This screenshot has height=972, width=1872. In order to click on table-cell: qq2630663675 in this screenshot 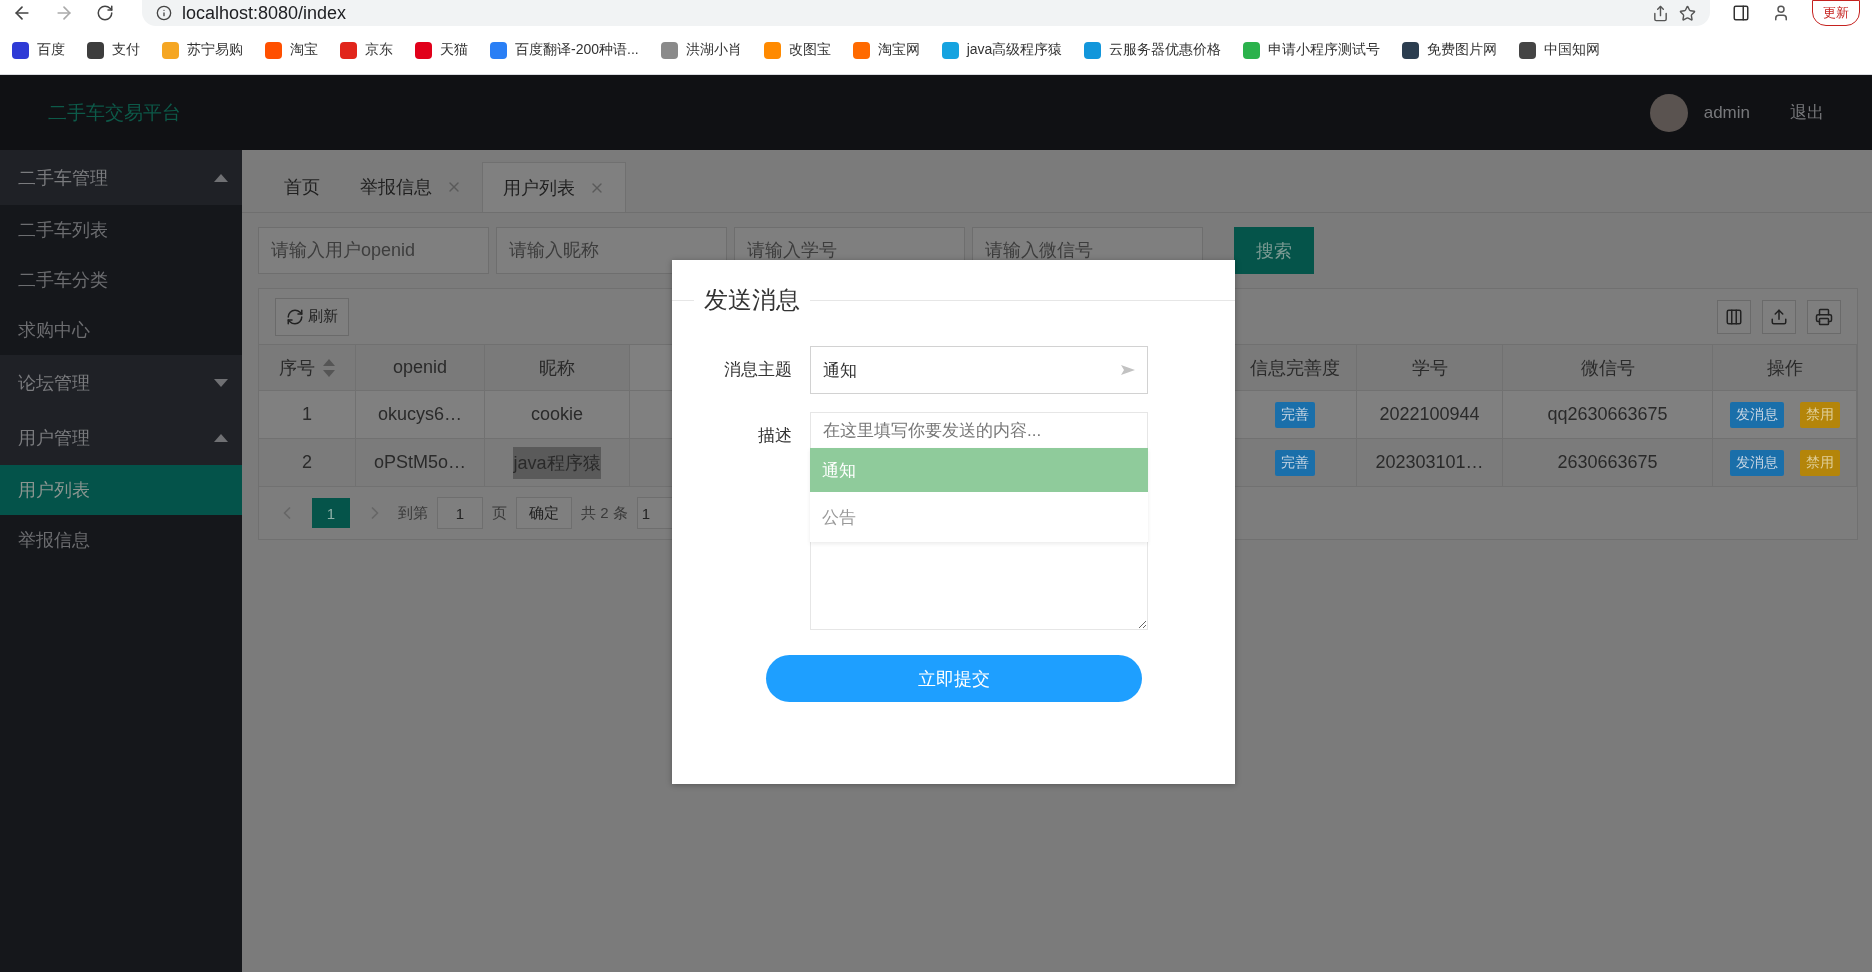, I will do `click(1608, 415)`.